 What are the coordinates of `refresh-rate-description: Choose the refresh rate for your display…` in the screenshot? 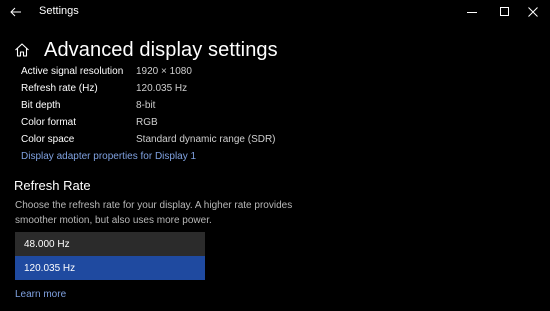 It's located at (154, 213).